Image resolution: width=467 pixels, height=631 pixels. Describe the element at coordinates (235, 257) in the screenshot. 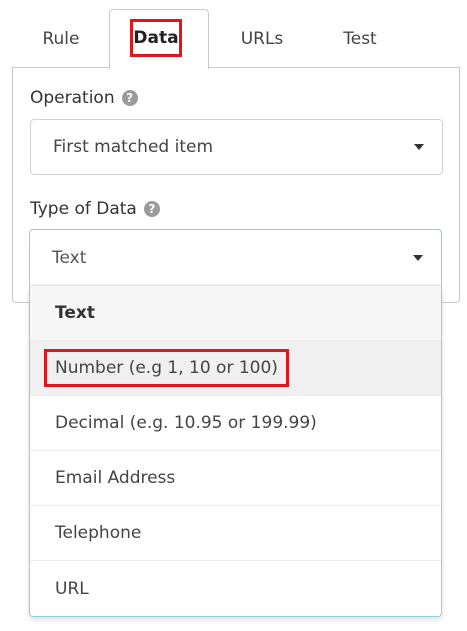

I see `type-of-data-select: Text` at that location.